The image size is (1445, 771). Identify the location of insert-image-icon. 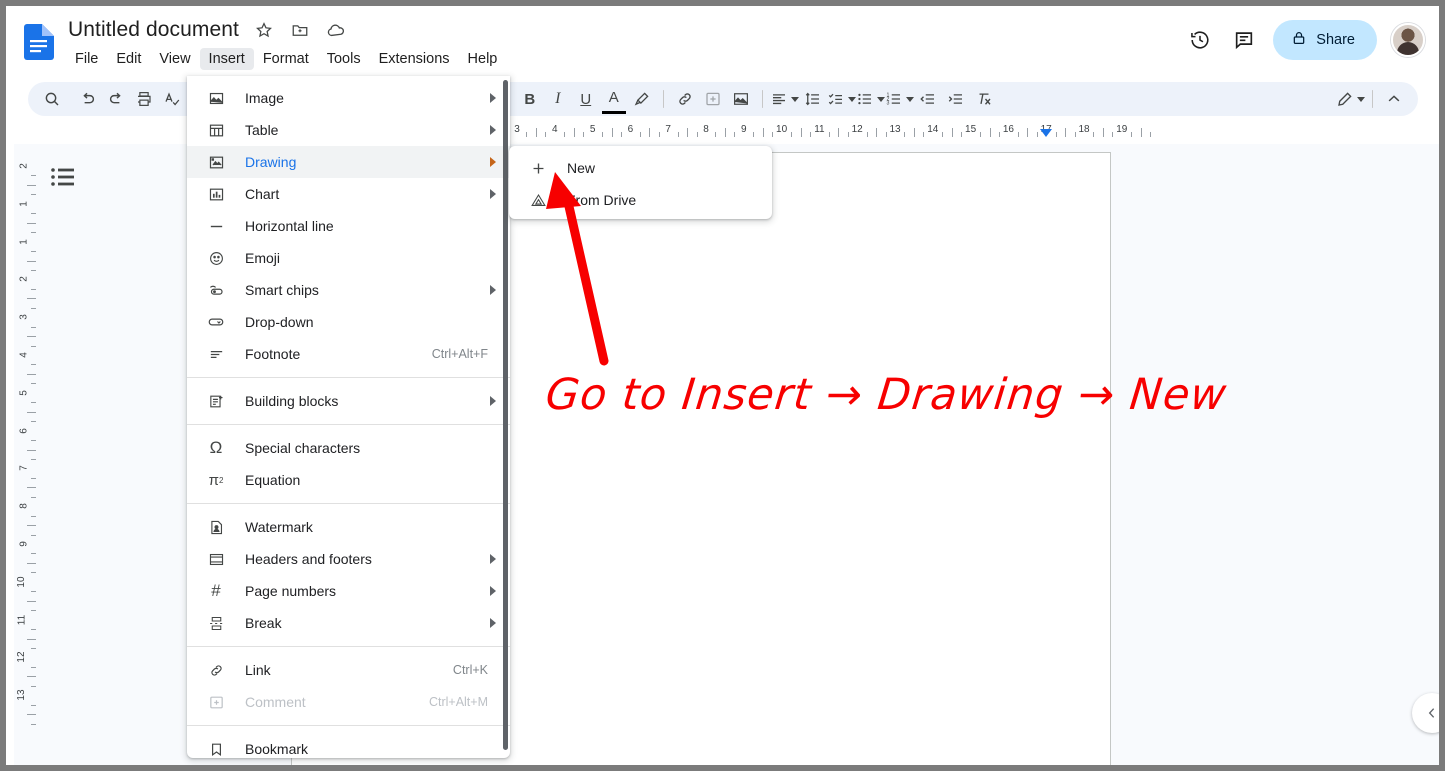
(741, 99).